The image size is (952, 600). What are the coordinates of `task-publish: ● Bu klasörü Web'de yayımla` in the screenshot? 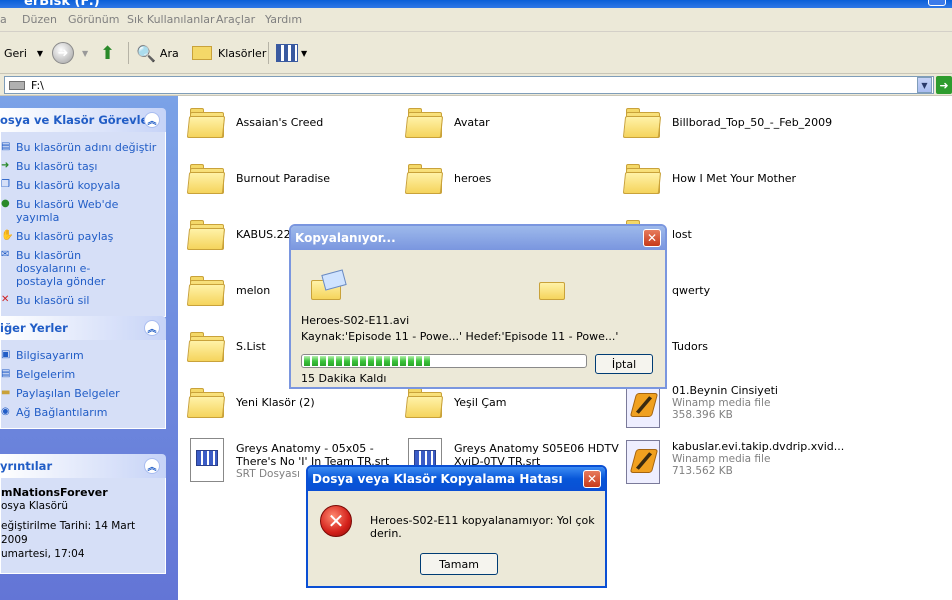 It's located at (83, 211).